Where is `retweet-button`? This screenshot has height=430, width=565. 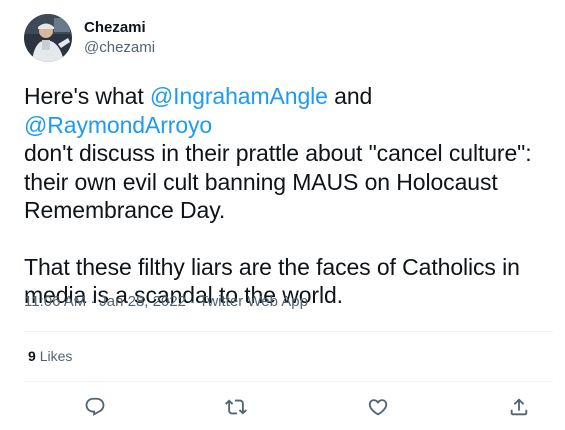 retweet-button is located at coordinates (236, 407).